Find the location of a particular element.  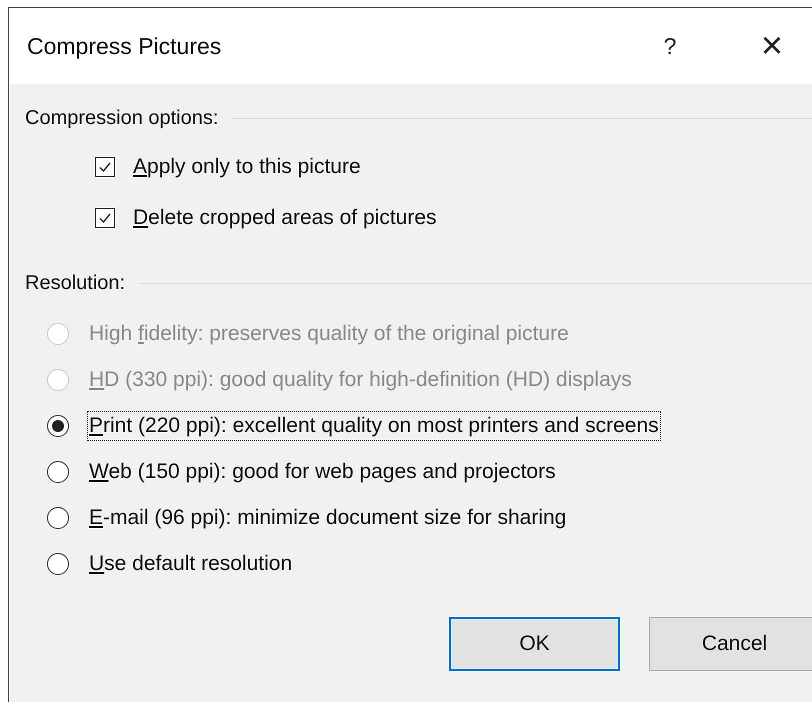

radio-label: E-mail (96 ppi): minimize document size for sharing is located at coordinates (327, 518).